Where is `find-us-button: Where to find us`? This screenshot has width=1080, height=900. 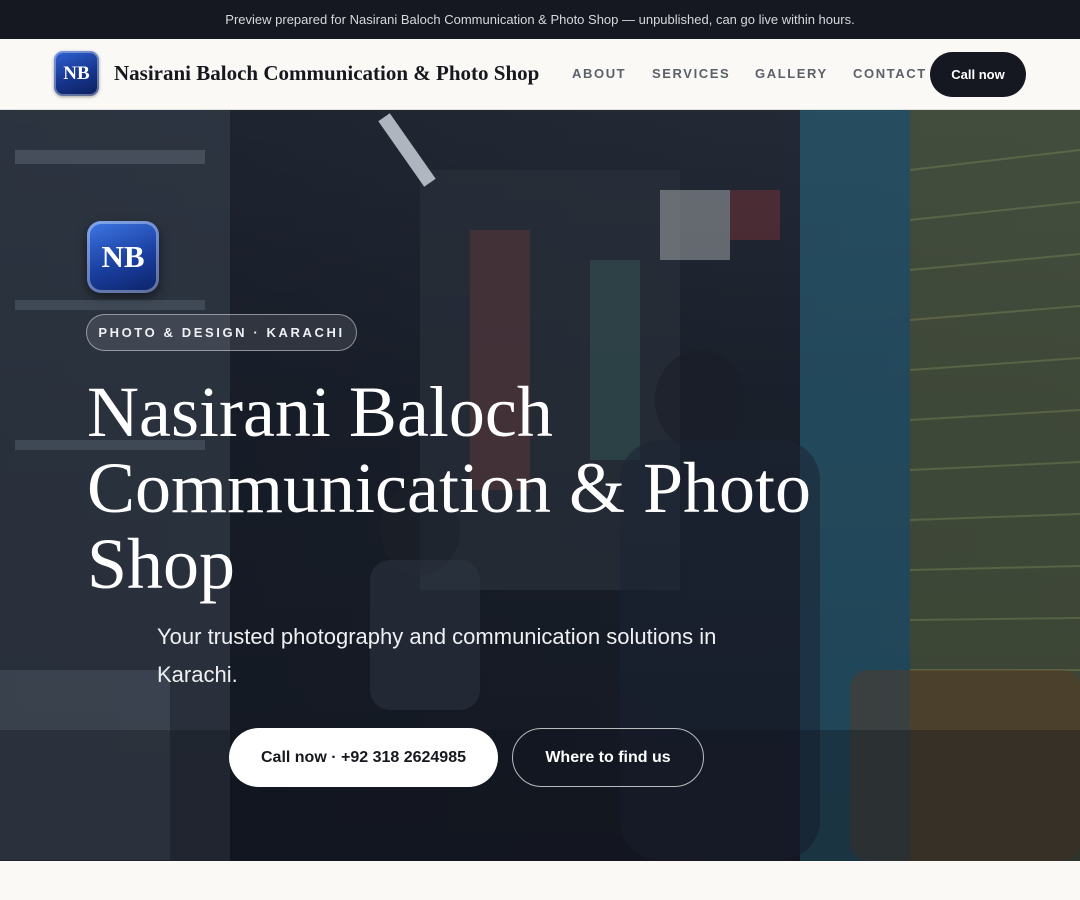
find-us-button: Where to find us is located at coordinates (608, 757).